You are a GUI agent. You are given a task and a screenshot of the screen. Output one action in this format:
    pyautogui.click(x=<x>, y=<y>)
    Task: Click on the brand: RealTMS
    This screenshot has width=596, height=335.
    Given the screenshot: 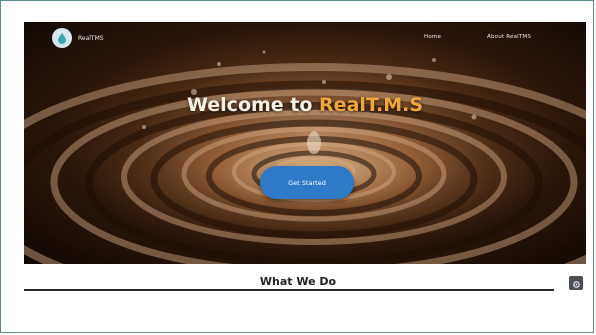 What is the action you would take?
    pyautogui.click(x=78, y=38)
    